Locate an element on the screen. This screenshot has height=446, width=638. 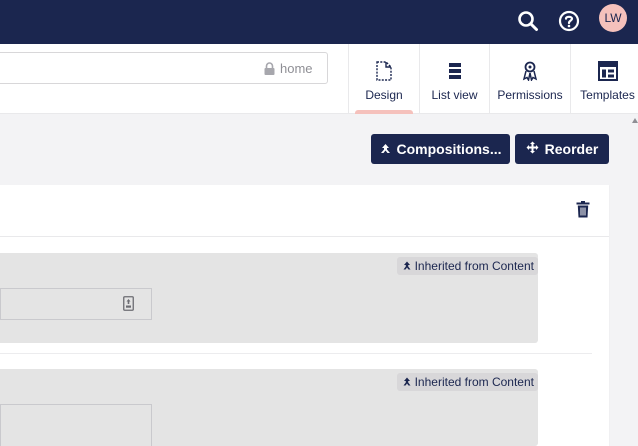
tab-design: Design is located at coordinates (383, 79).